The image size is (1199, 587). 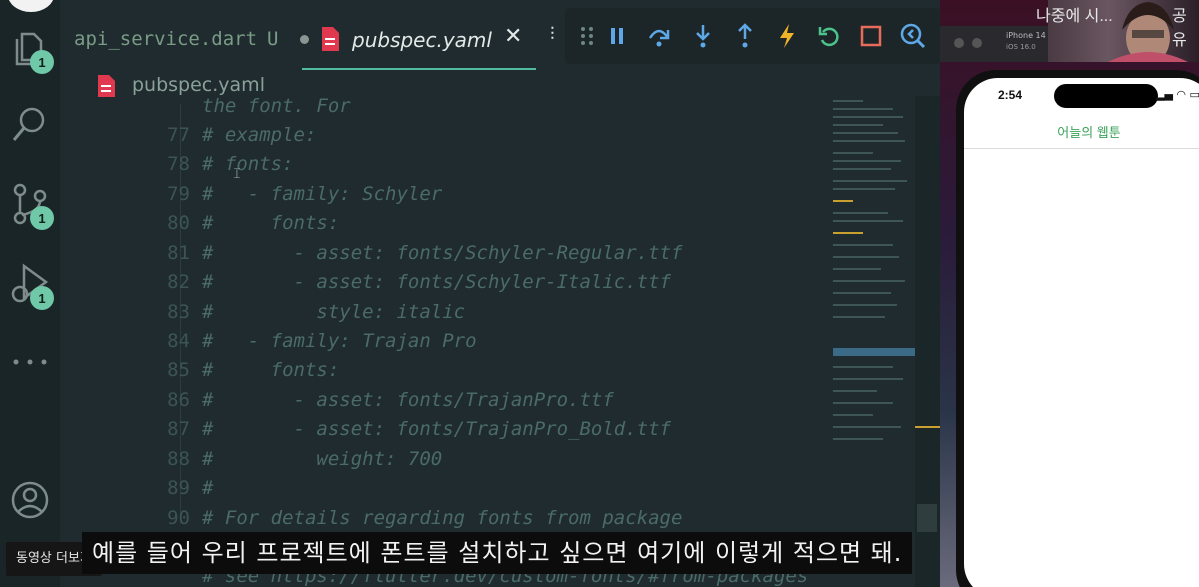 I want to click on minimap-viewport, so click(x=874, y=352).